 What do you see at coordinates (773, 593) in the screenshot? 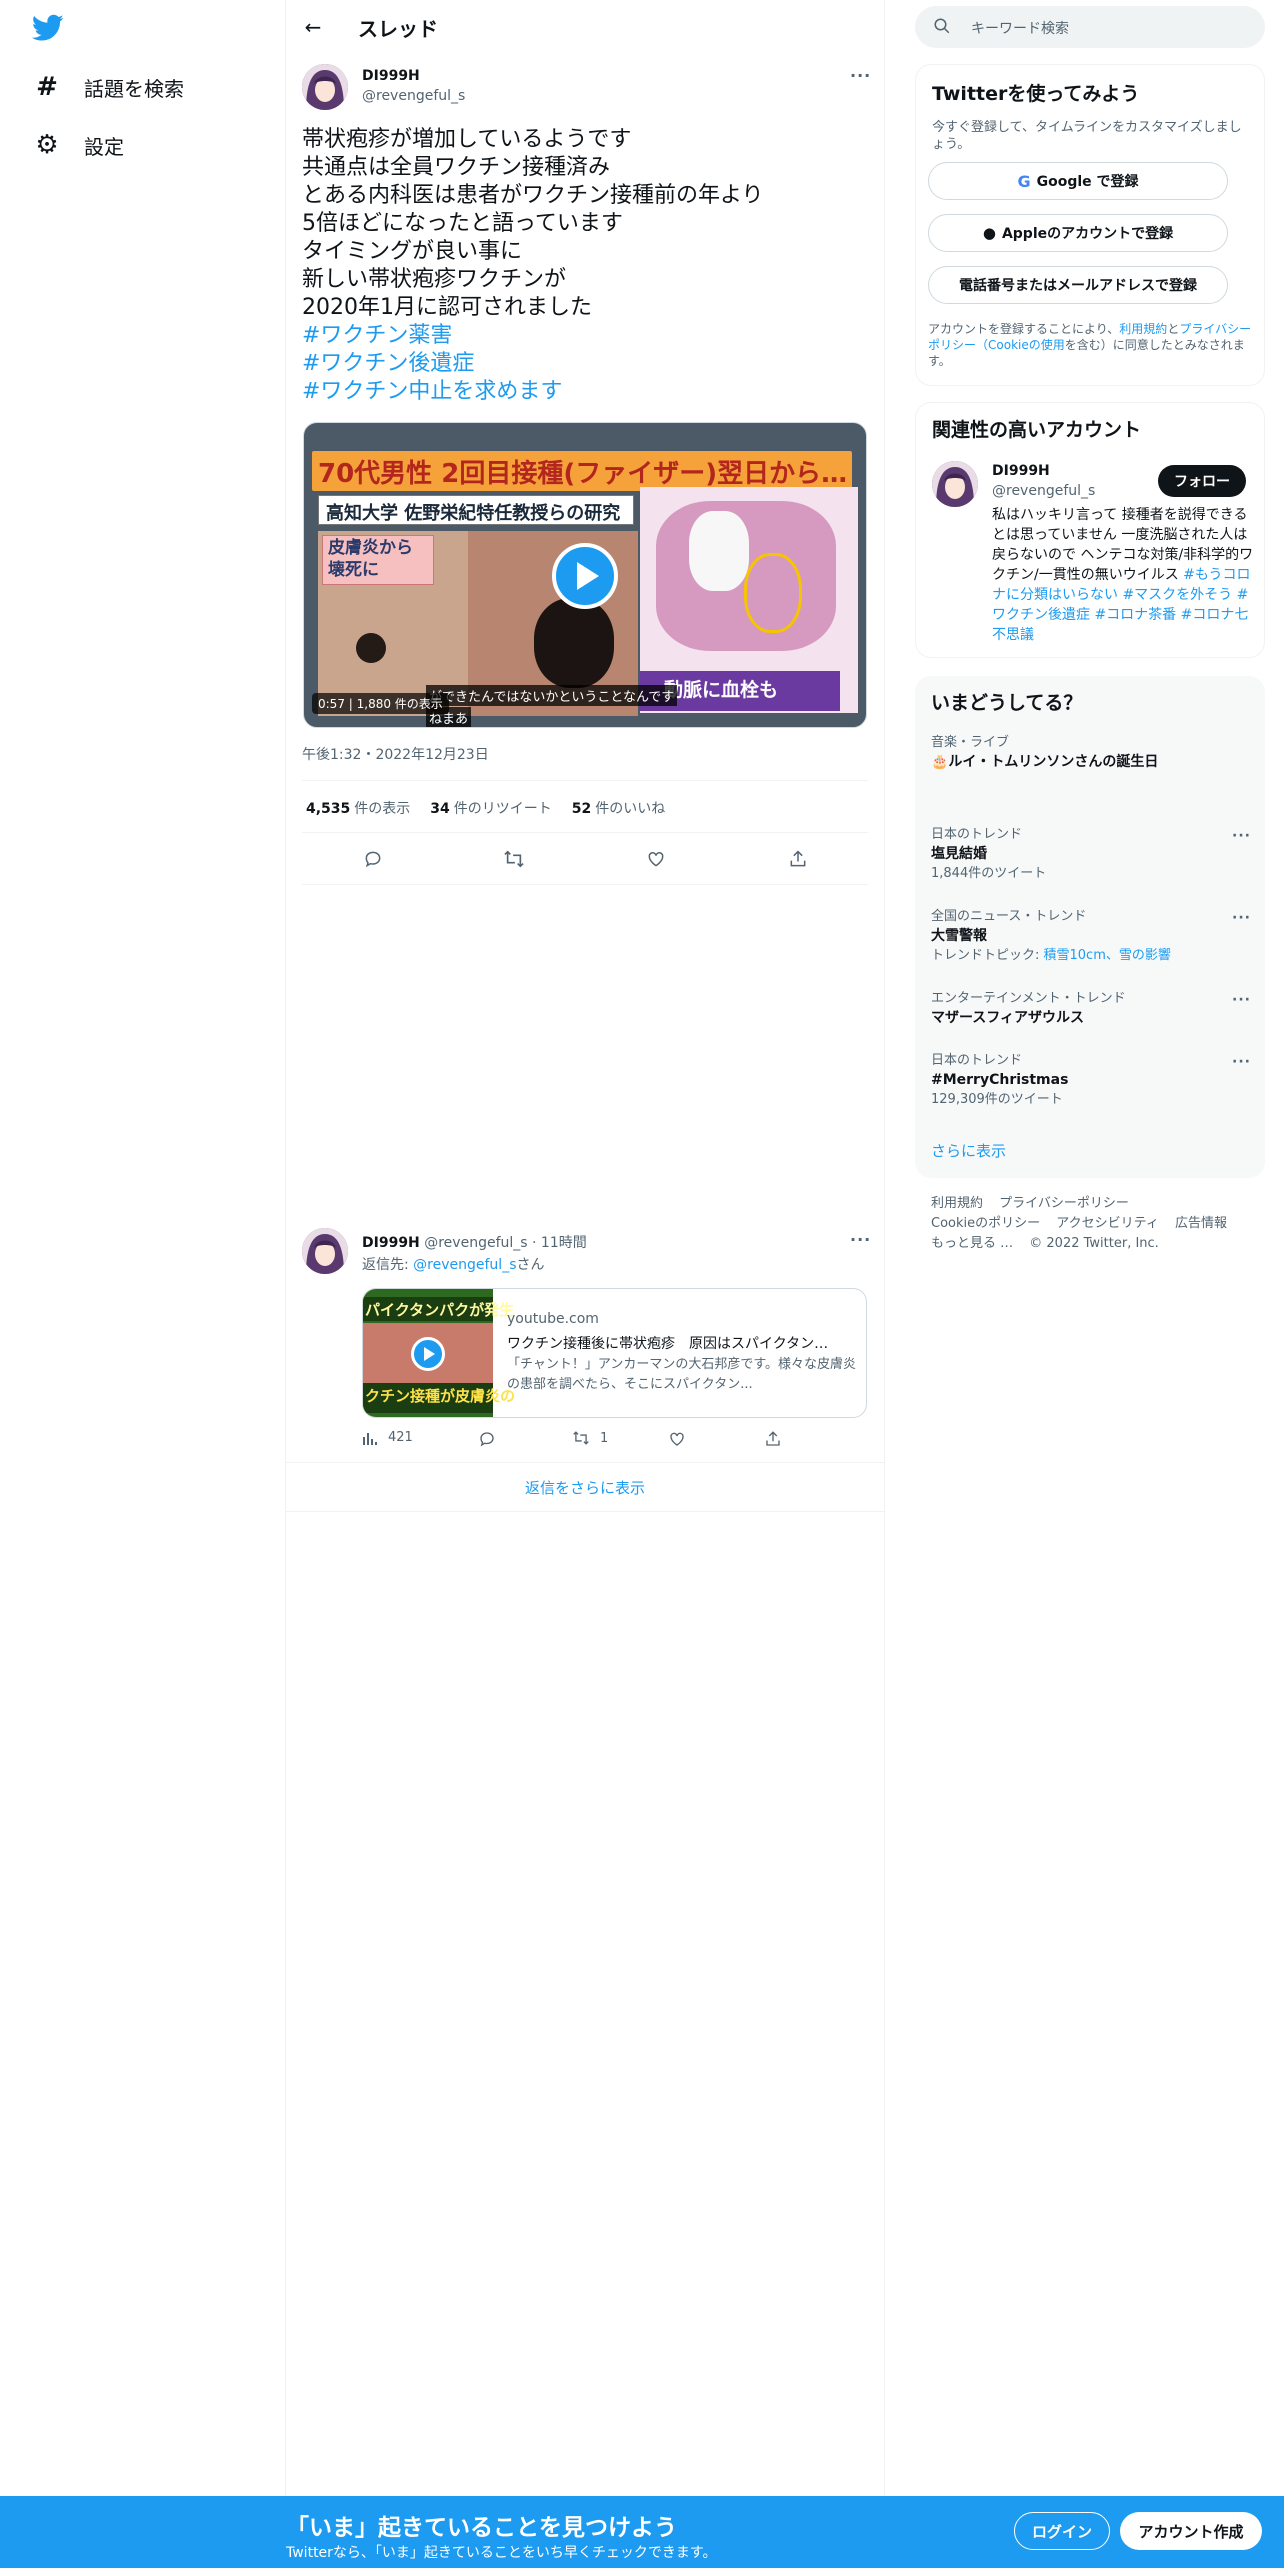
I see `video-slide-ring` at bounding box center [773, 593].